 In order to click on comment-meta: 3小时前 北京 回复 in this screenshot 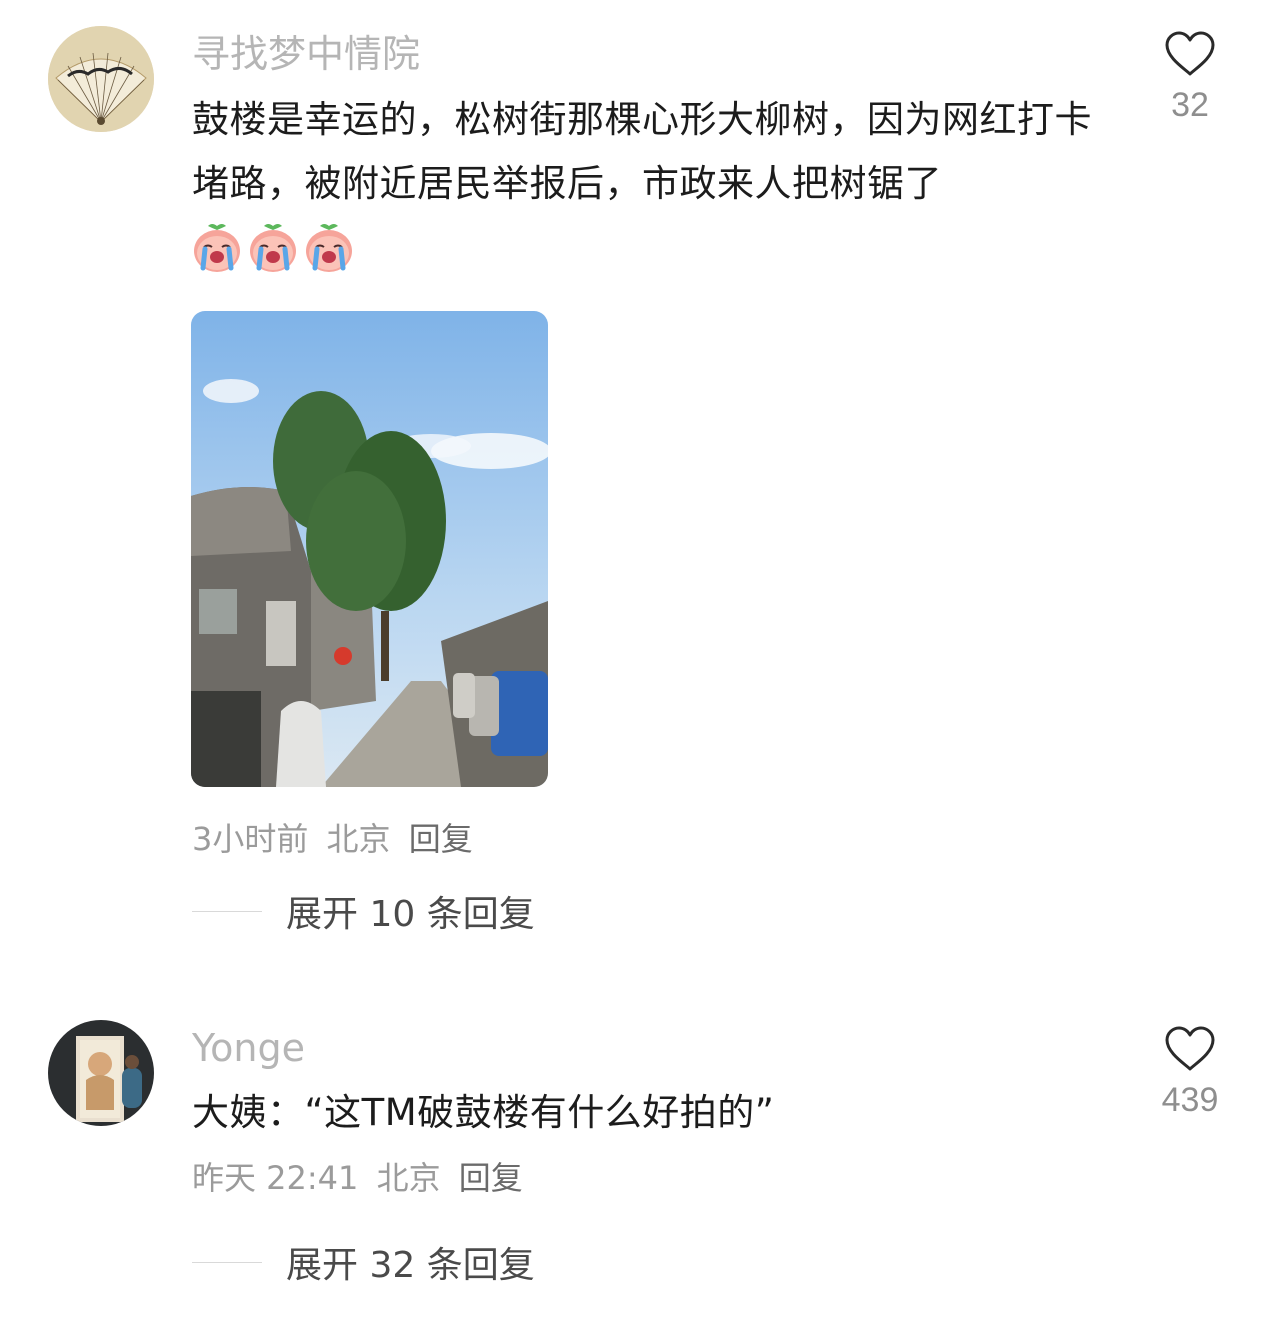, I will do `click(336, 839)`.